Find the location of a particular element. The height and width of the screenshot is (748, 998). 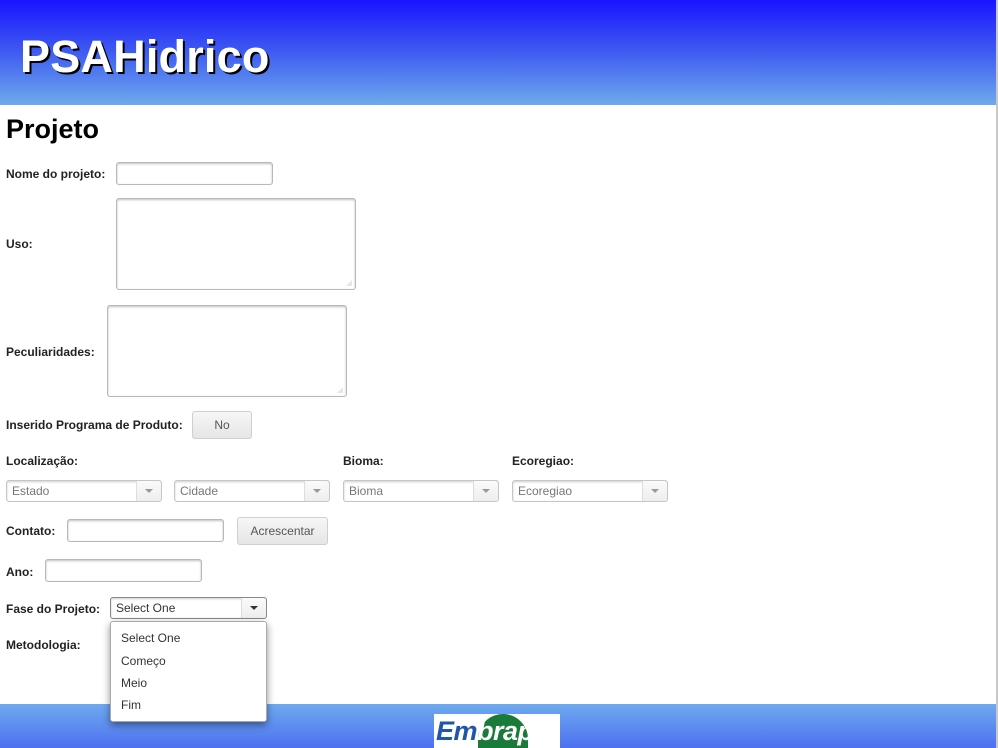

cidade-select: Cidade is located at coordinates (252, 491).